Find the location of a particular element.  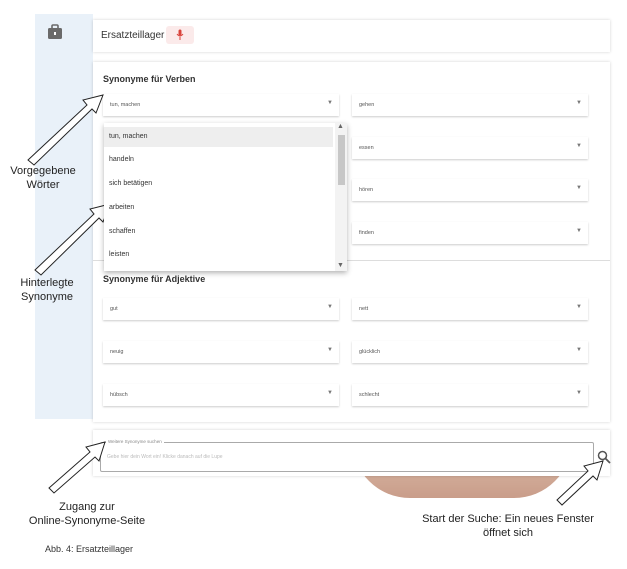

annotation-hinterlegte: Hinterlegte Synonyme is located at coordinates (47, 290).